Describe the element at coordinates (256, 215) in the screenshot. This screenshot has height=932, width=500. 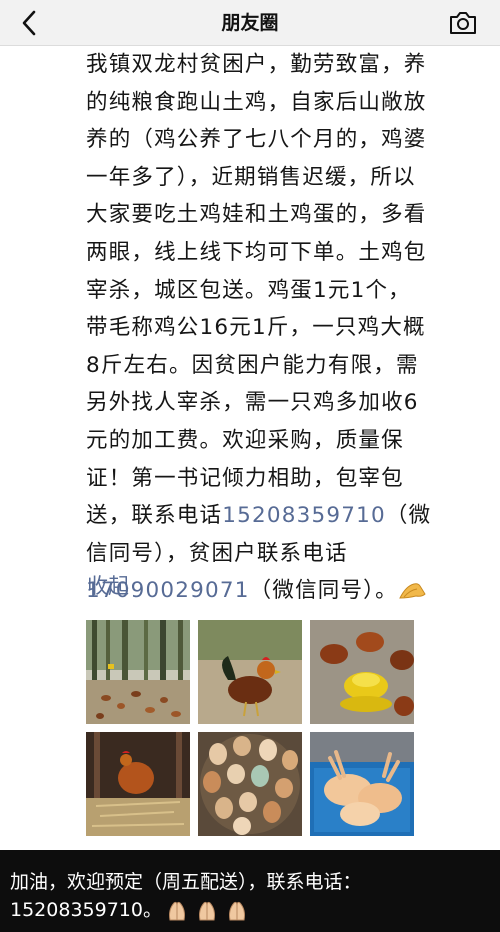
I see `post-line: 大家要吃土鸡娃和土鸡蛋的，多看` at that location.